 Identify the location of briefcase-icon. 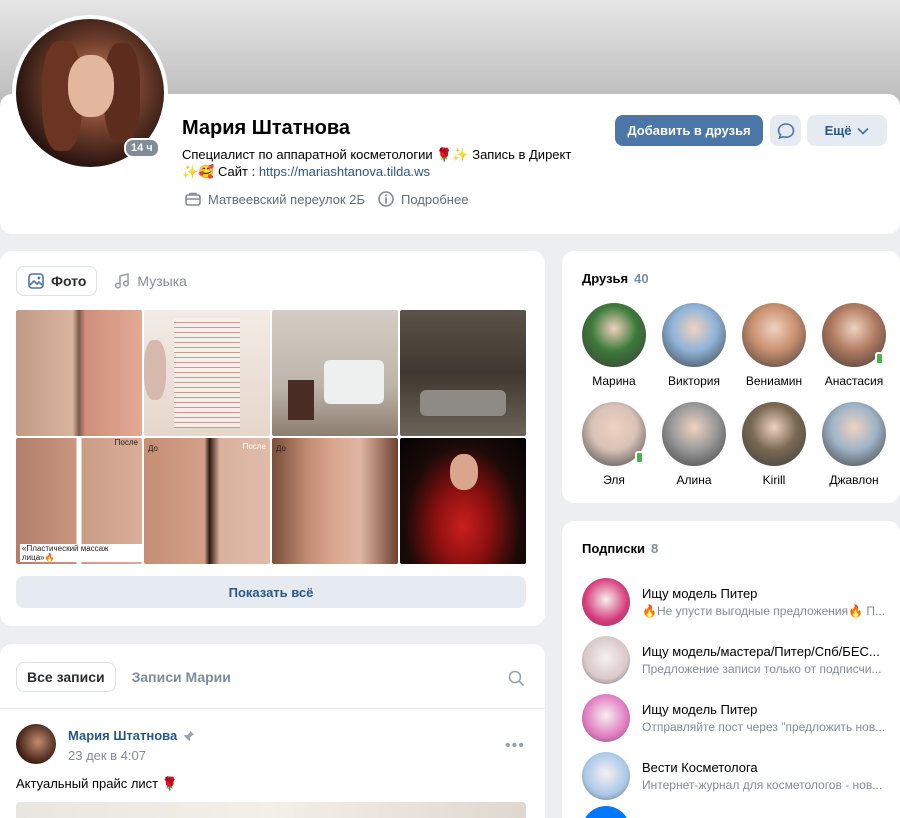
(193, 199).